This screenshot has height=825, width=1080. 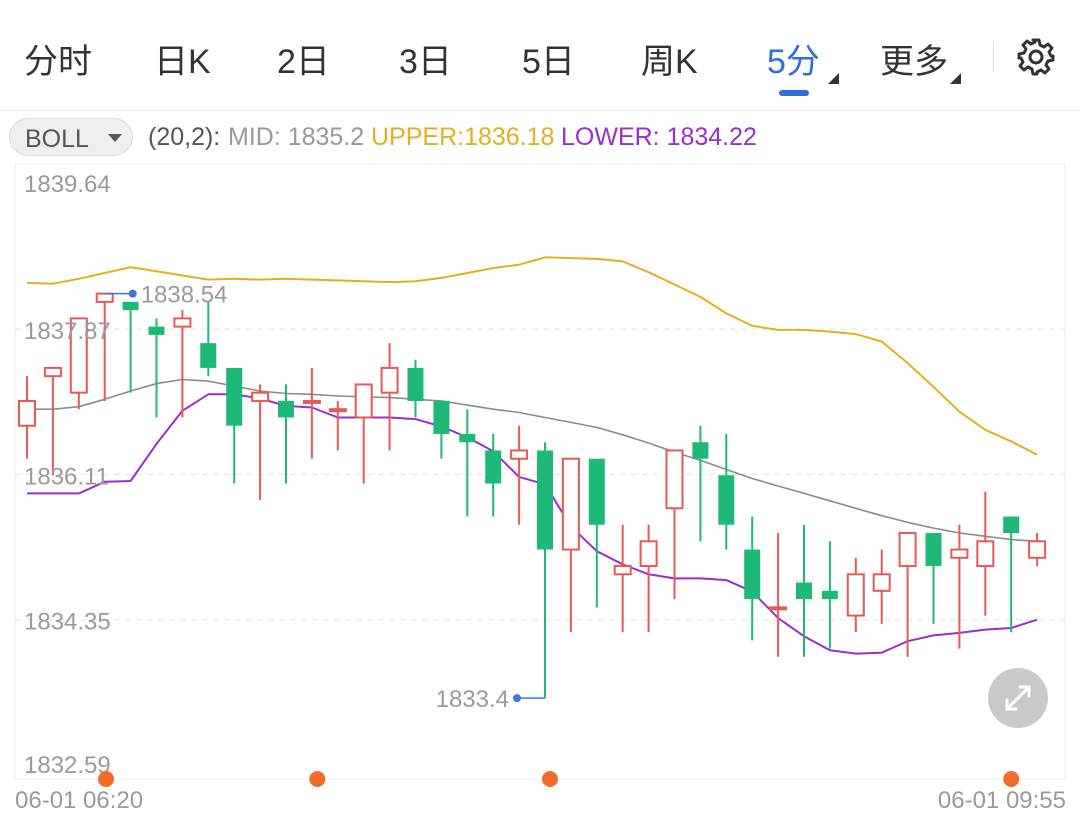 I want to click on expand-arrows-icon, so click(x=1018, y=698).